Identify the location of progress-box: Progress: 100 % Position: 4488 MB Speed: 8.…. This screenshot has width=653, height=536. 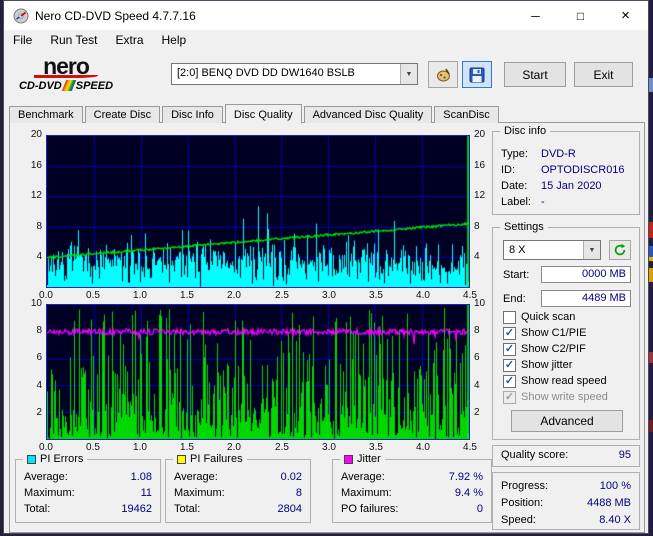
(566, 501).